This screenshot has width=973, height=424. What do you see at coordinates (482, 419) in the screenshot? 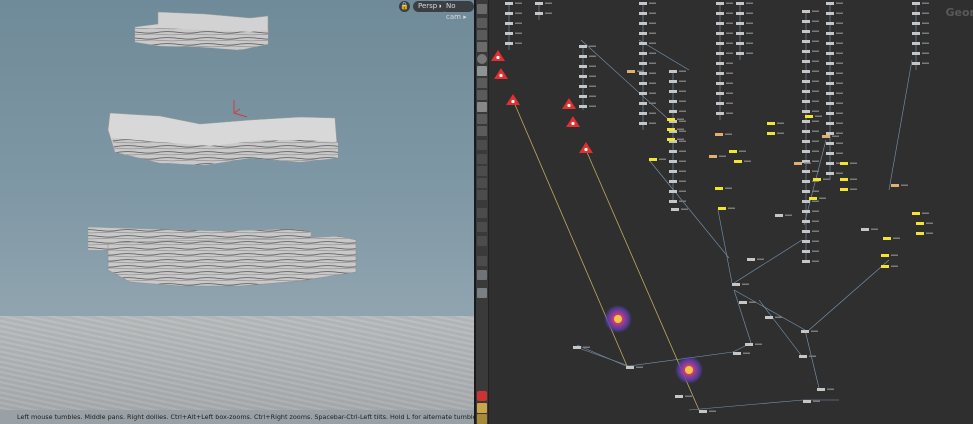
I see `color-alt-icon` at bounding box center [482, 419].